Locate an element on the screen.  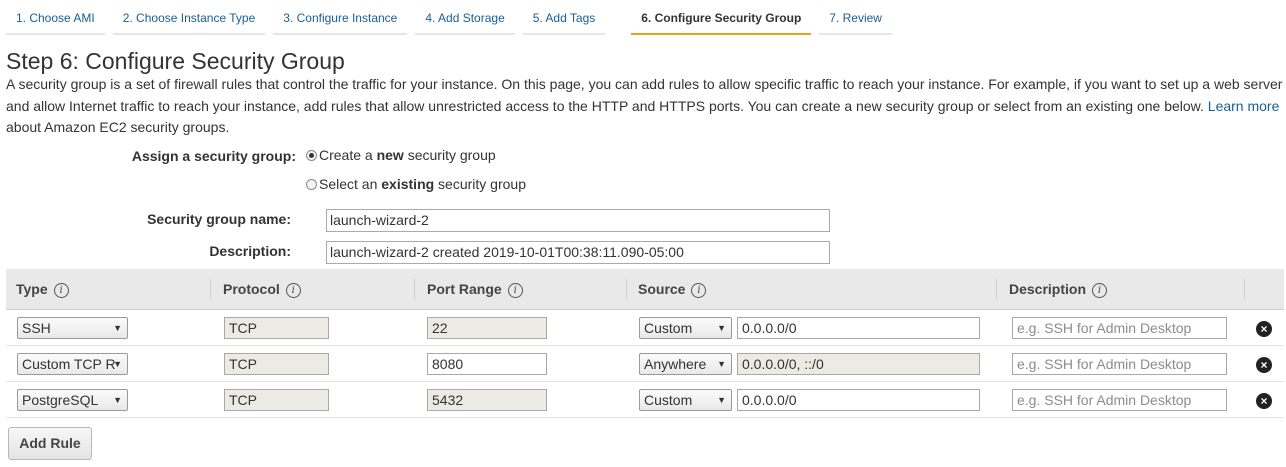
learn-more-link: Learn more is located at coordinates (1244, 106).